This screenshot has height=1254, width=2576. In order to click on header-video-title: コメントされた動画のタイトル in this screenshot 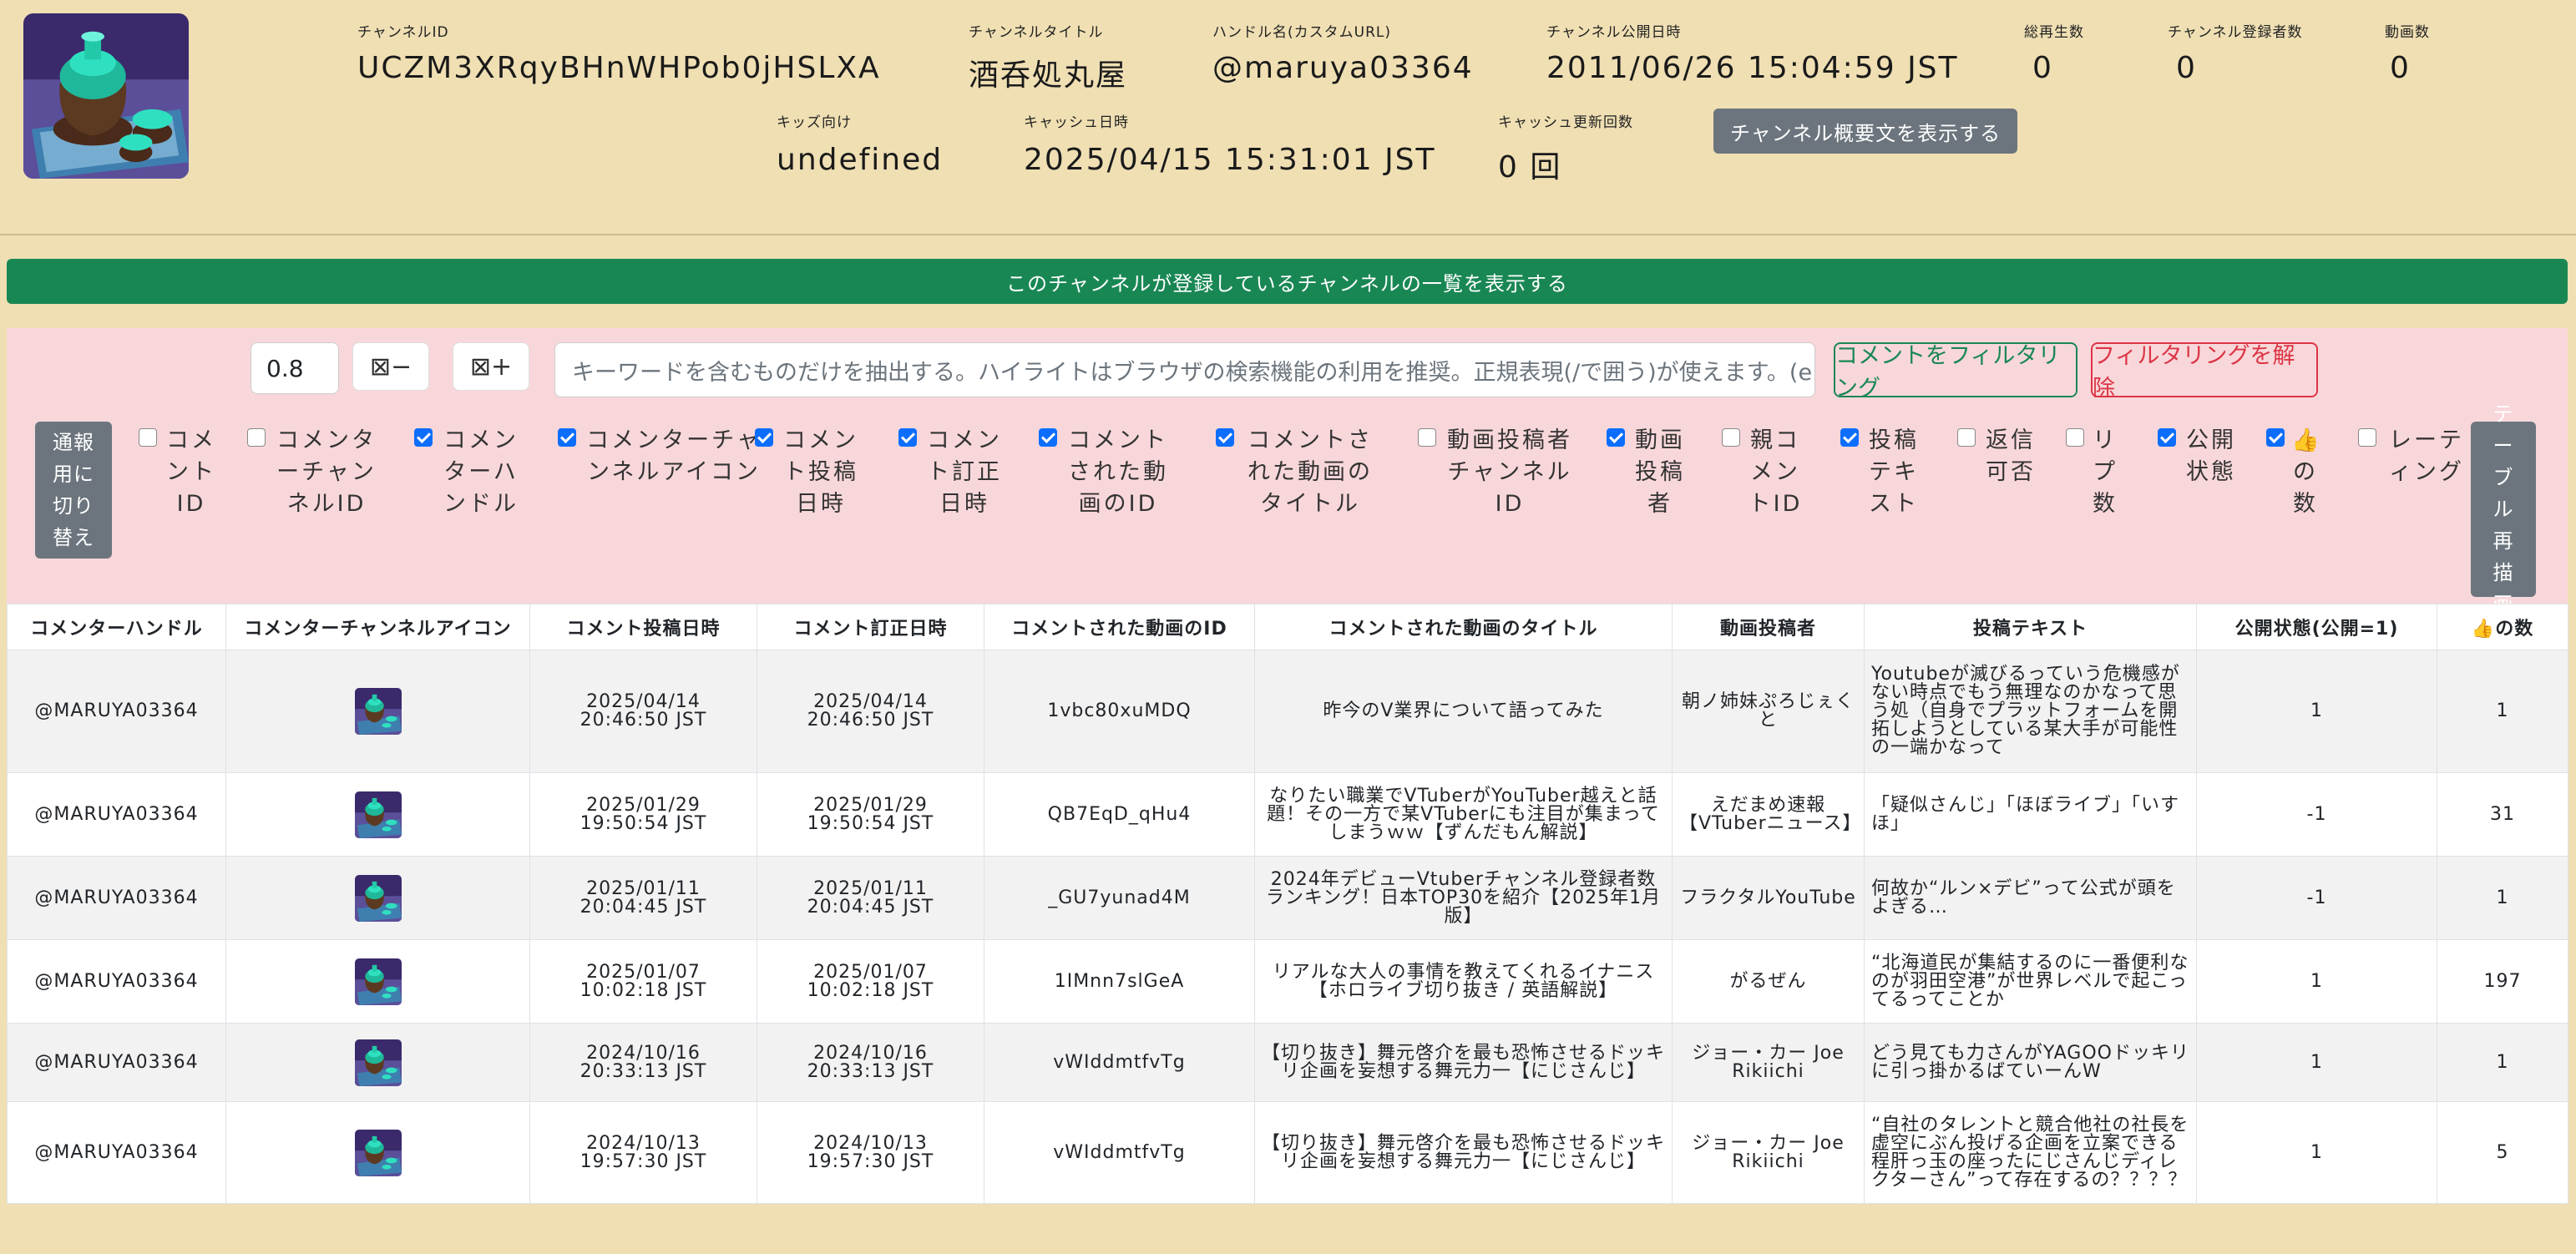, I will do `click(1463, 627)`.